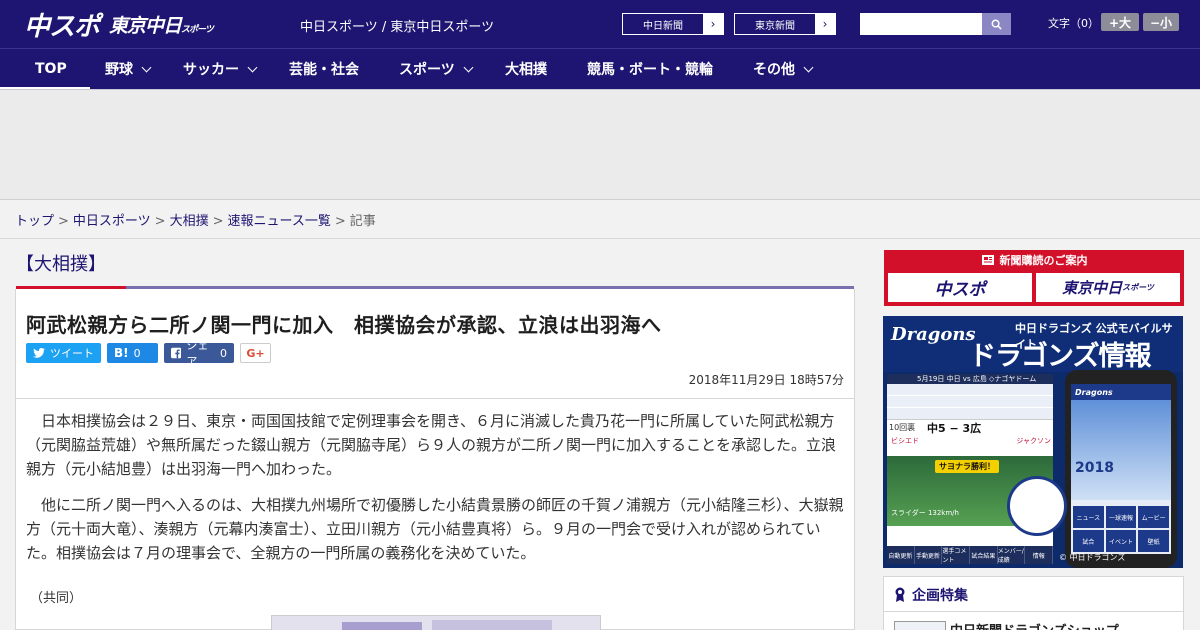 This screenshot has width=1200, height=630. Describe the element at coordinates (901, 555) in the screenshot. I see `scoreboard-menu-item: 自動更新` at that location.